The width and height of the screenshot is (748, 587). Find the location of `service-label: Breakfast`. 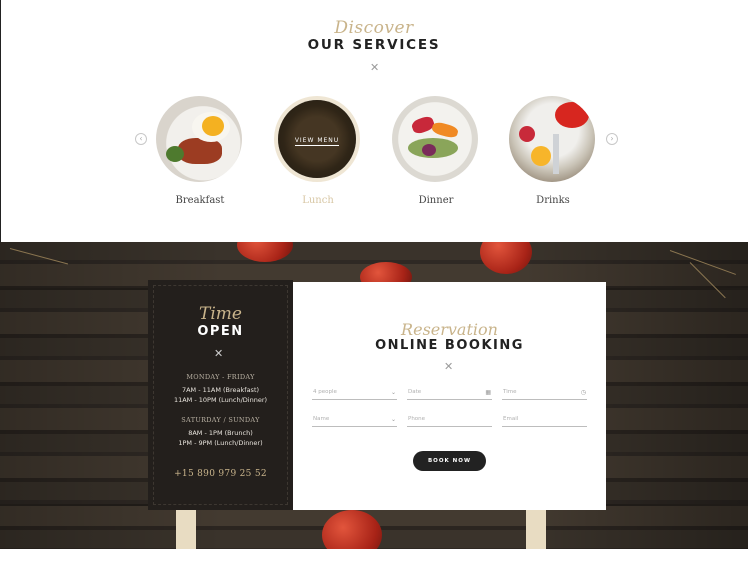

service-label: Breakfast is located at coordinates (200, 200).